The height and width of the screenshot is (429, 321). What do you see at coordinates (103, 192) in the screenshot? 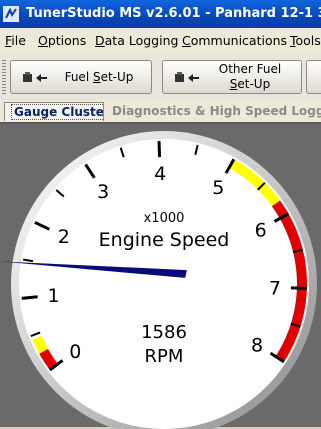
I see `tick-label: 3` at bounding box center [103, 192].